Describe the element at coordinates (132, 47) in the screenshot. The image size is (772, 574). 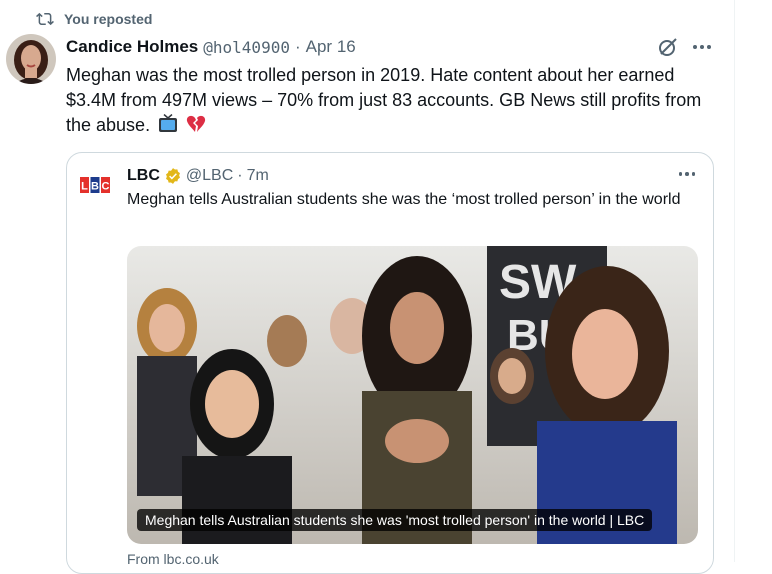
I see `author-name: Candice Holmes` at that location.